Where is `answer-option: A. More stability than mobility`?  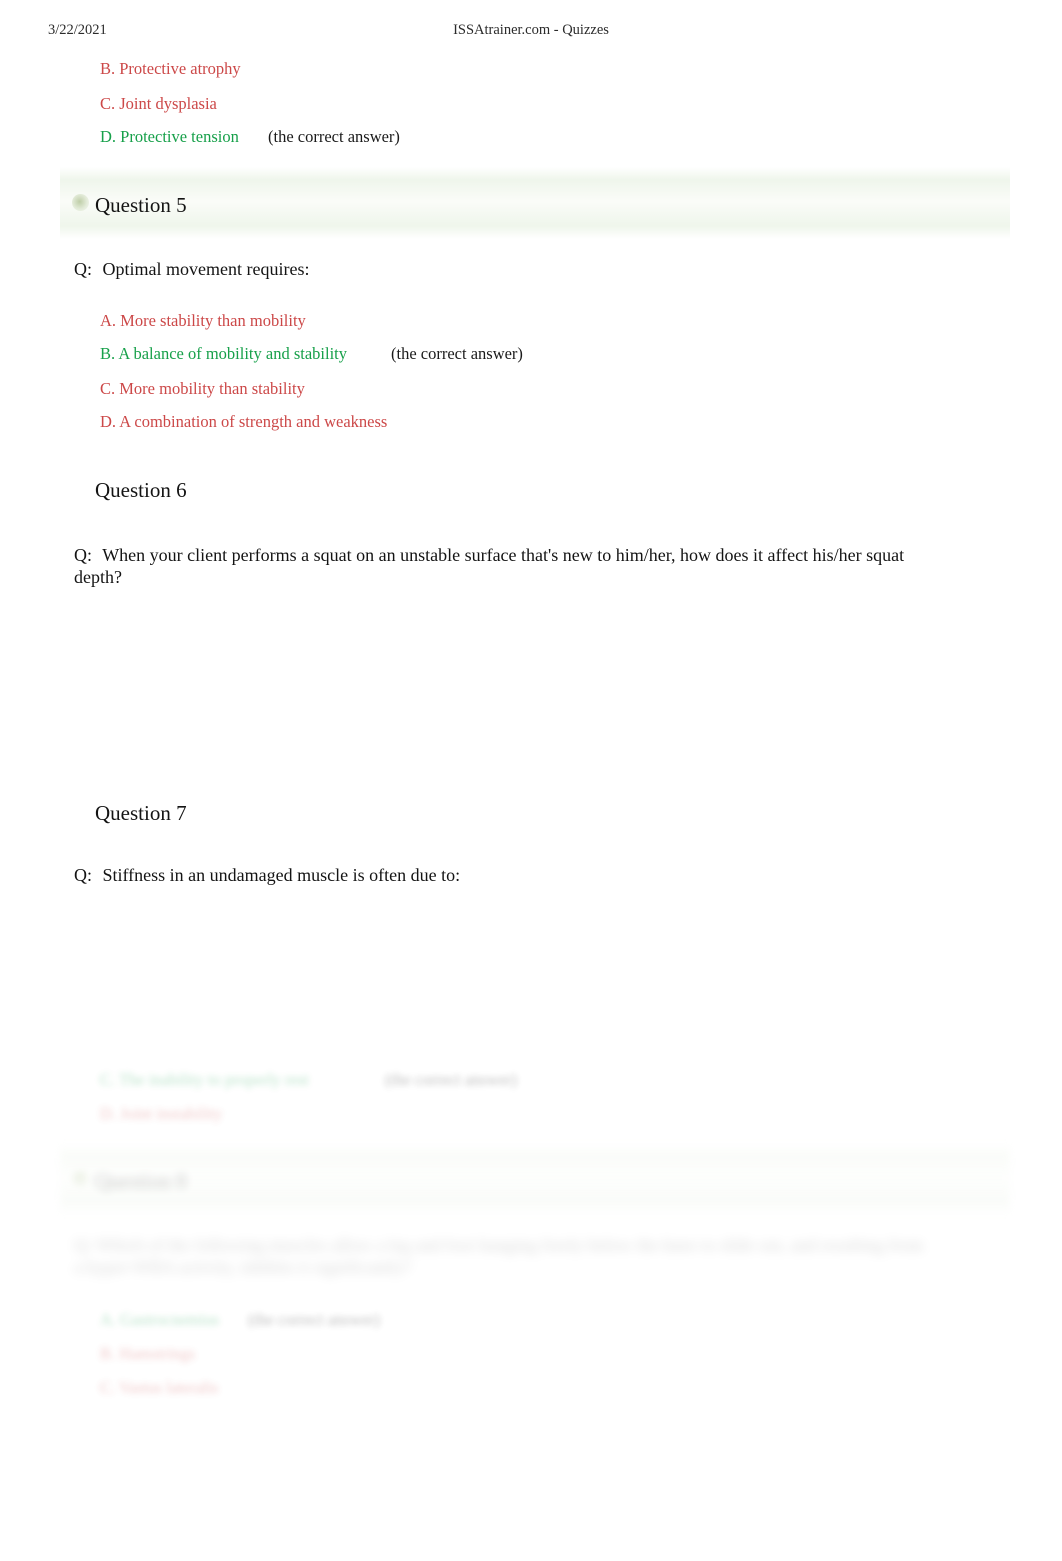
answer-option: A. More stability than mobility is located at coordinates (203, 321).